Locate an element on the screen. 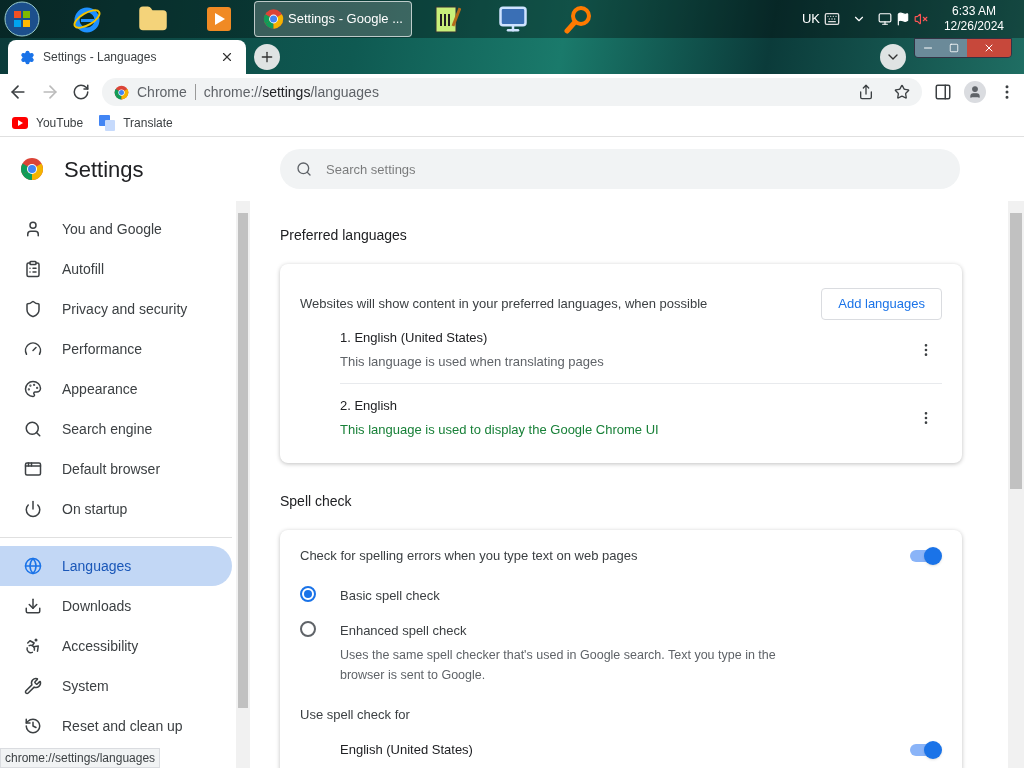  clock-date: 12/26/2024 is located at coordinates (973, 26).